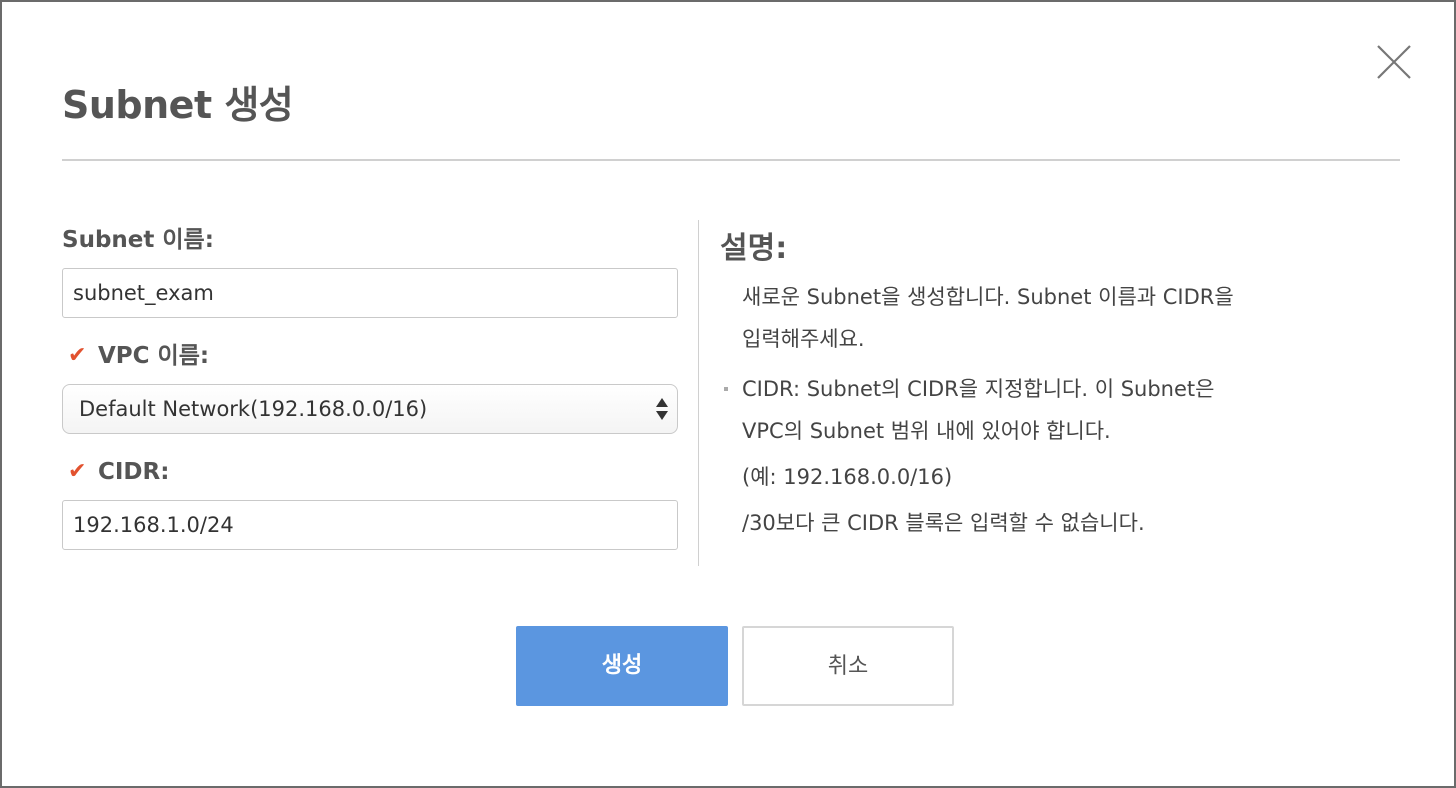 This screenshot has height=788, width=1456. I want to click on description-cidr-line1: CIDR: Subnet의 CIDR을 지정합니다. 이 Subnet은, so click(1052, 389).